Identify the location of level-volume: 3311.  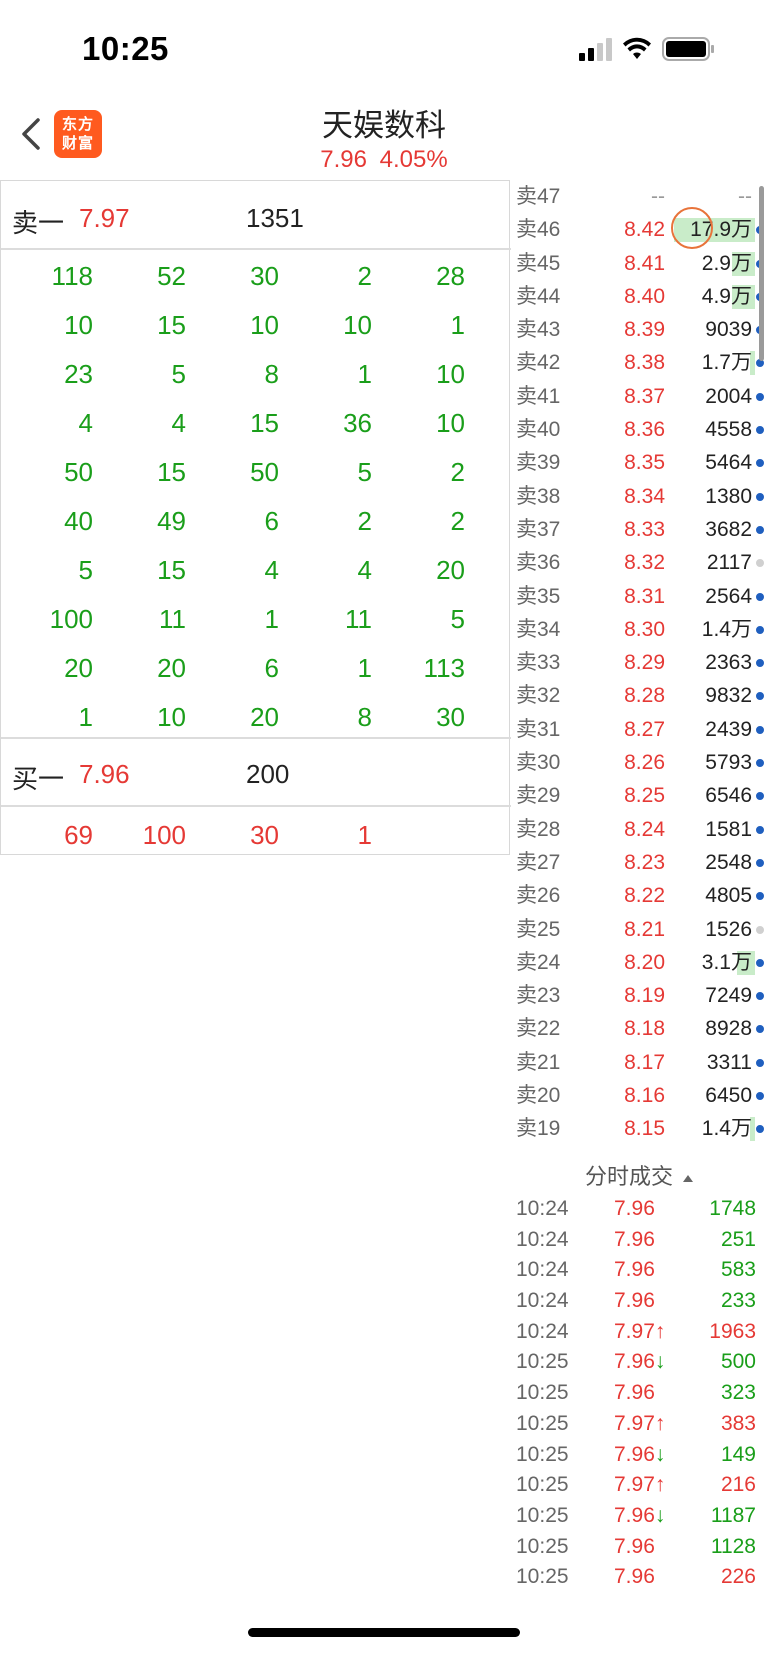
(729, 1062).